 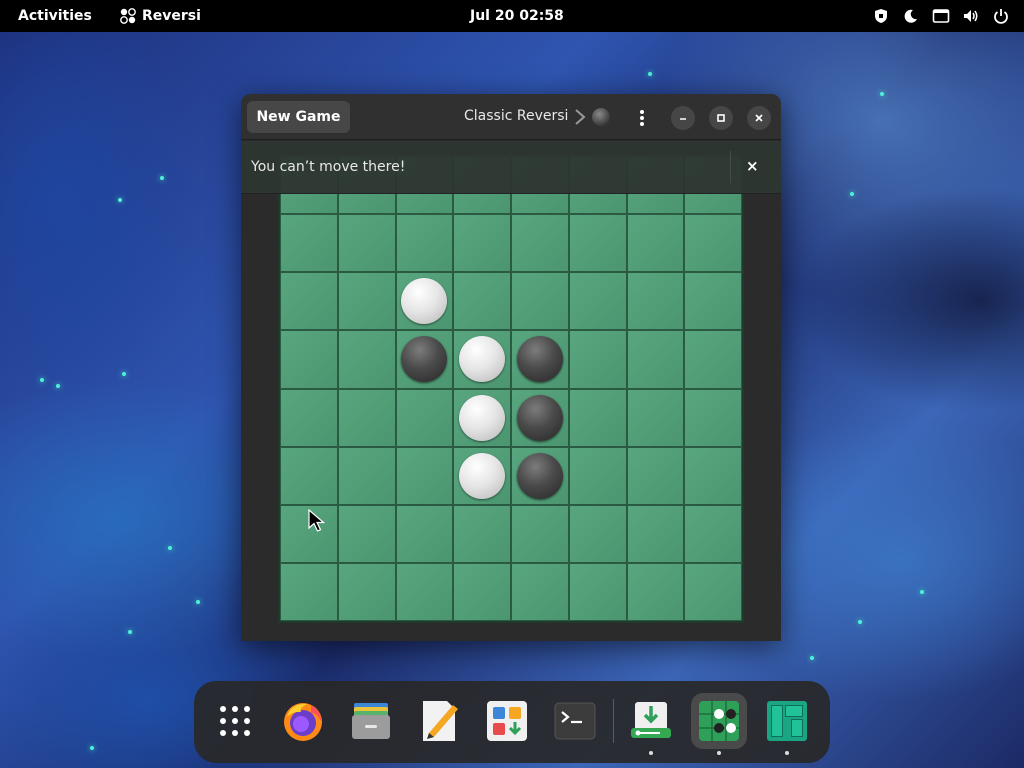 I want to click on notification-close-button: ×, so click(x=752, y=166).